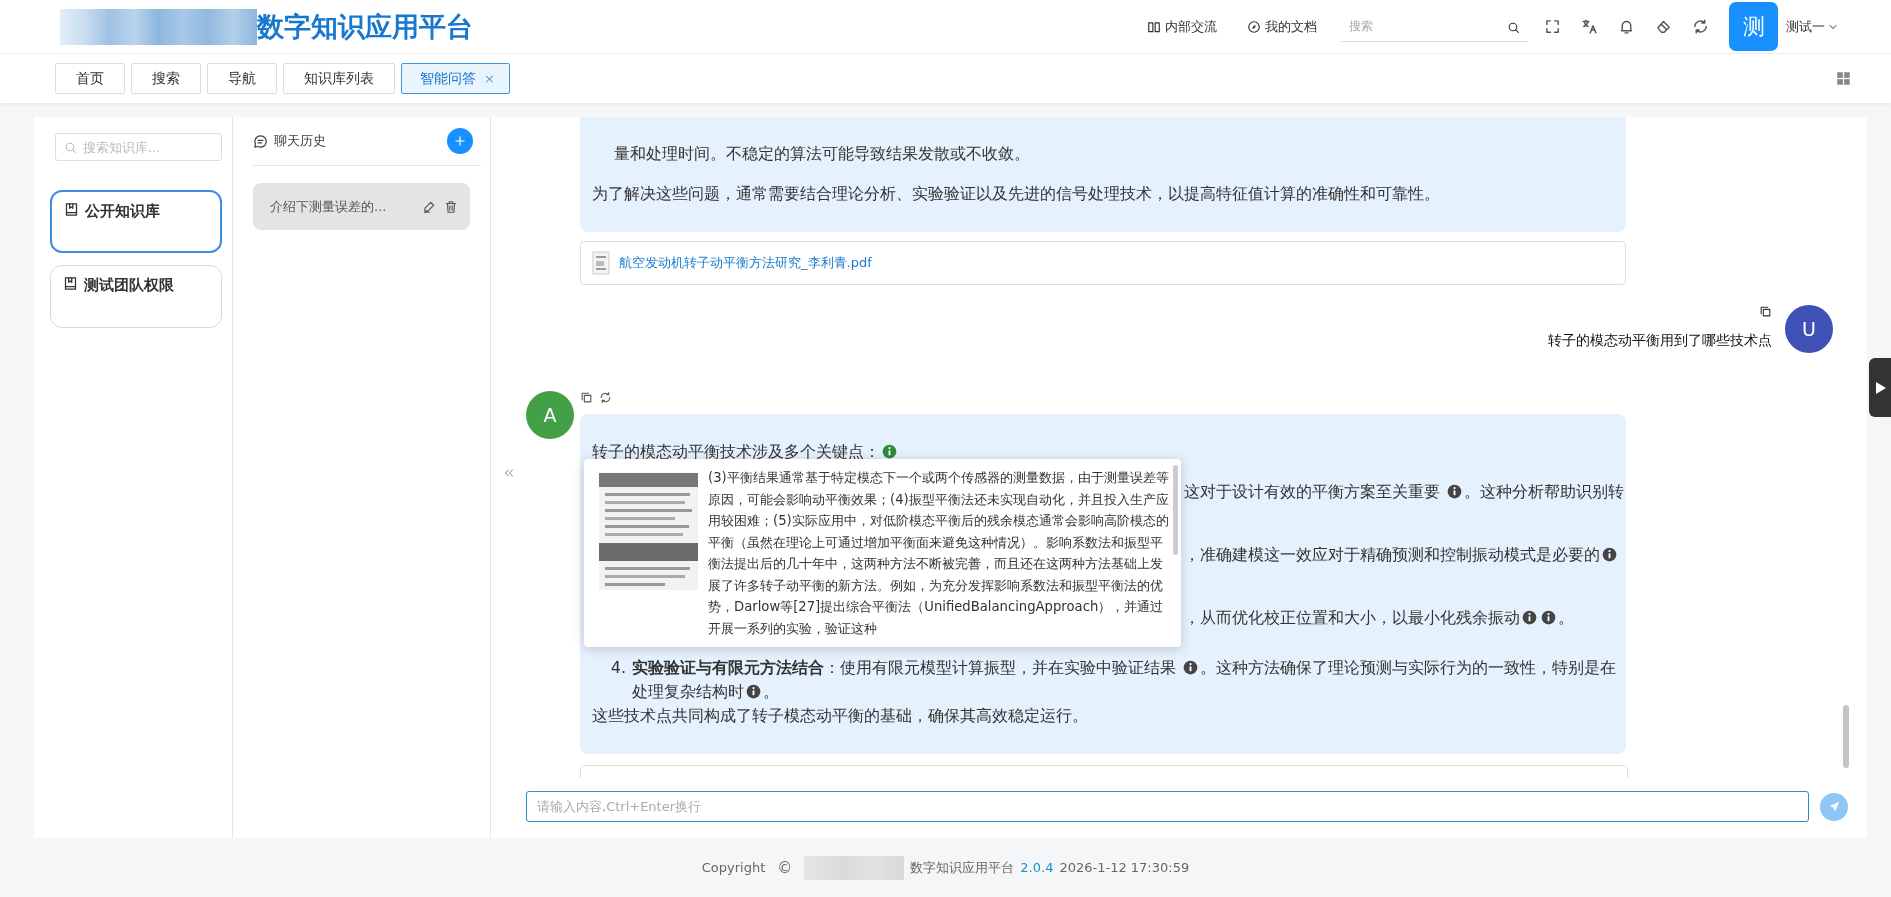  Describe the element at coordinates (904, 667) in the screenshot. I see `answer-text: 实验验证与有限元方法结合：使用有限元模型计算振型，并在实验中验证结果` at that location.